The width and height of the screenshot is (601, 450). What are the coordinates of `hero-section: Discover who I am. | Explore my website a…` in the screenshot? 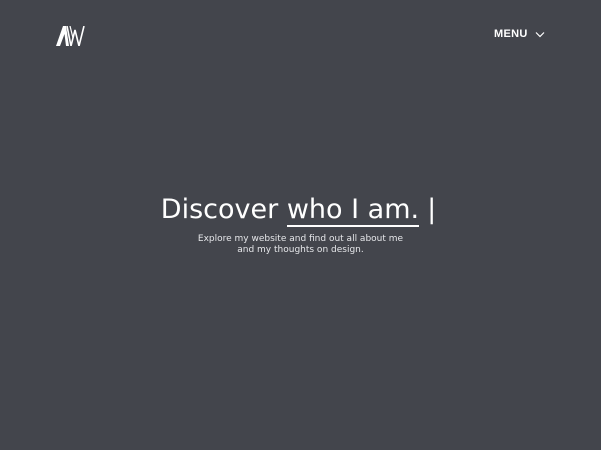 It's located at (300, 224).